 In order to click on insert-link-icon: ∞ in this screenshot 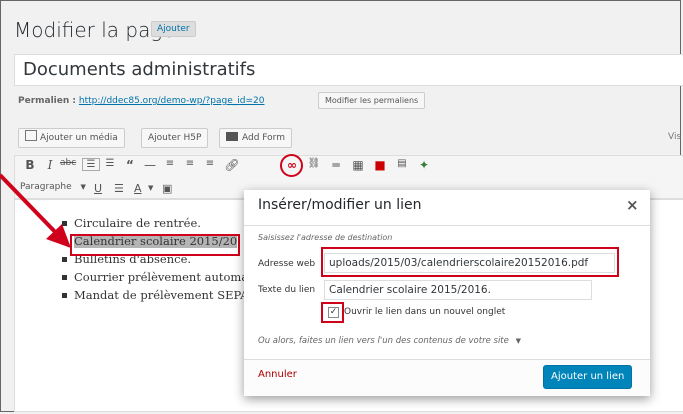, I will do `click(292, 165)`.